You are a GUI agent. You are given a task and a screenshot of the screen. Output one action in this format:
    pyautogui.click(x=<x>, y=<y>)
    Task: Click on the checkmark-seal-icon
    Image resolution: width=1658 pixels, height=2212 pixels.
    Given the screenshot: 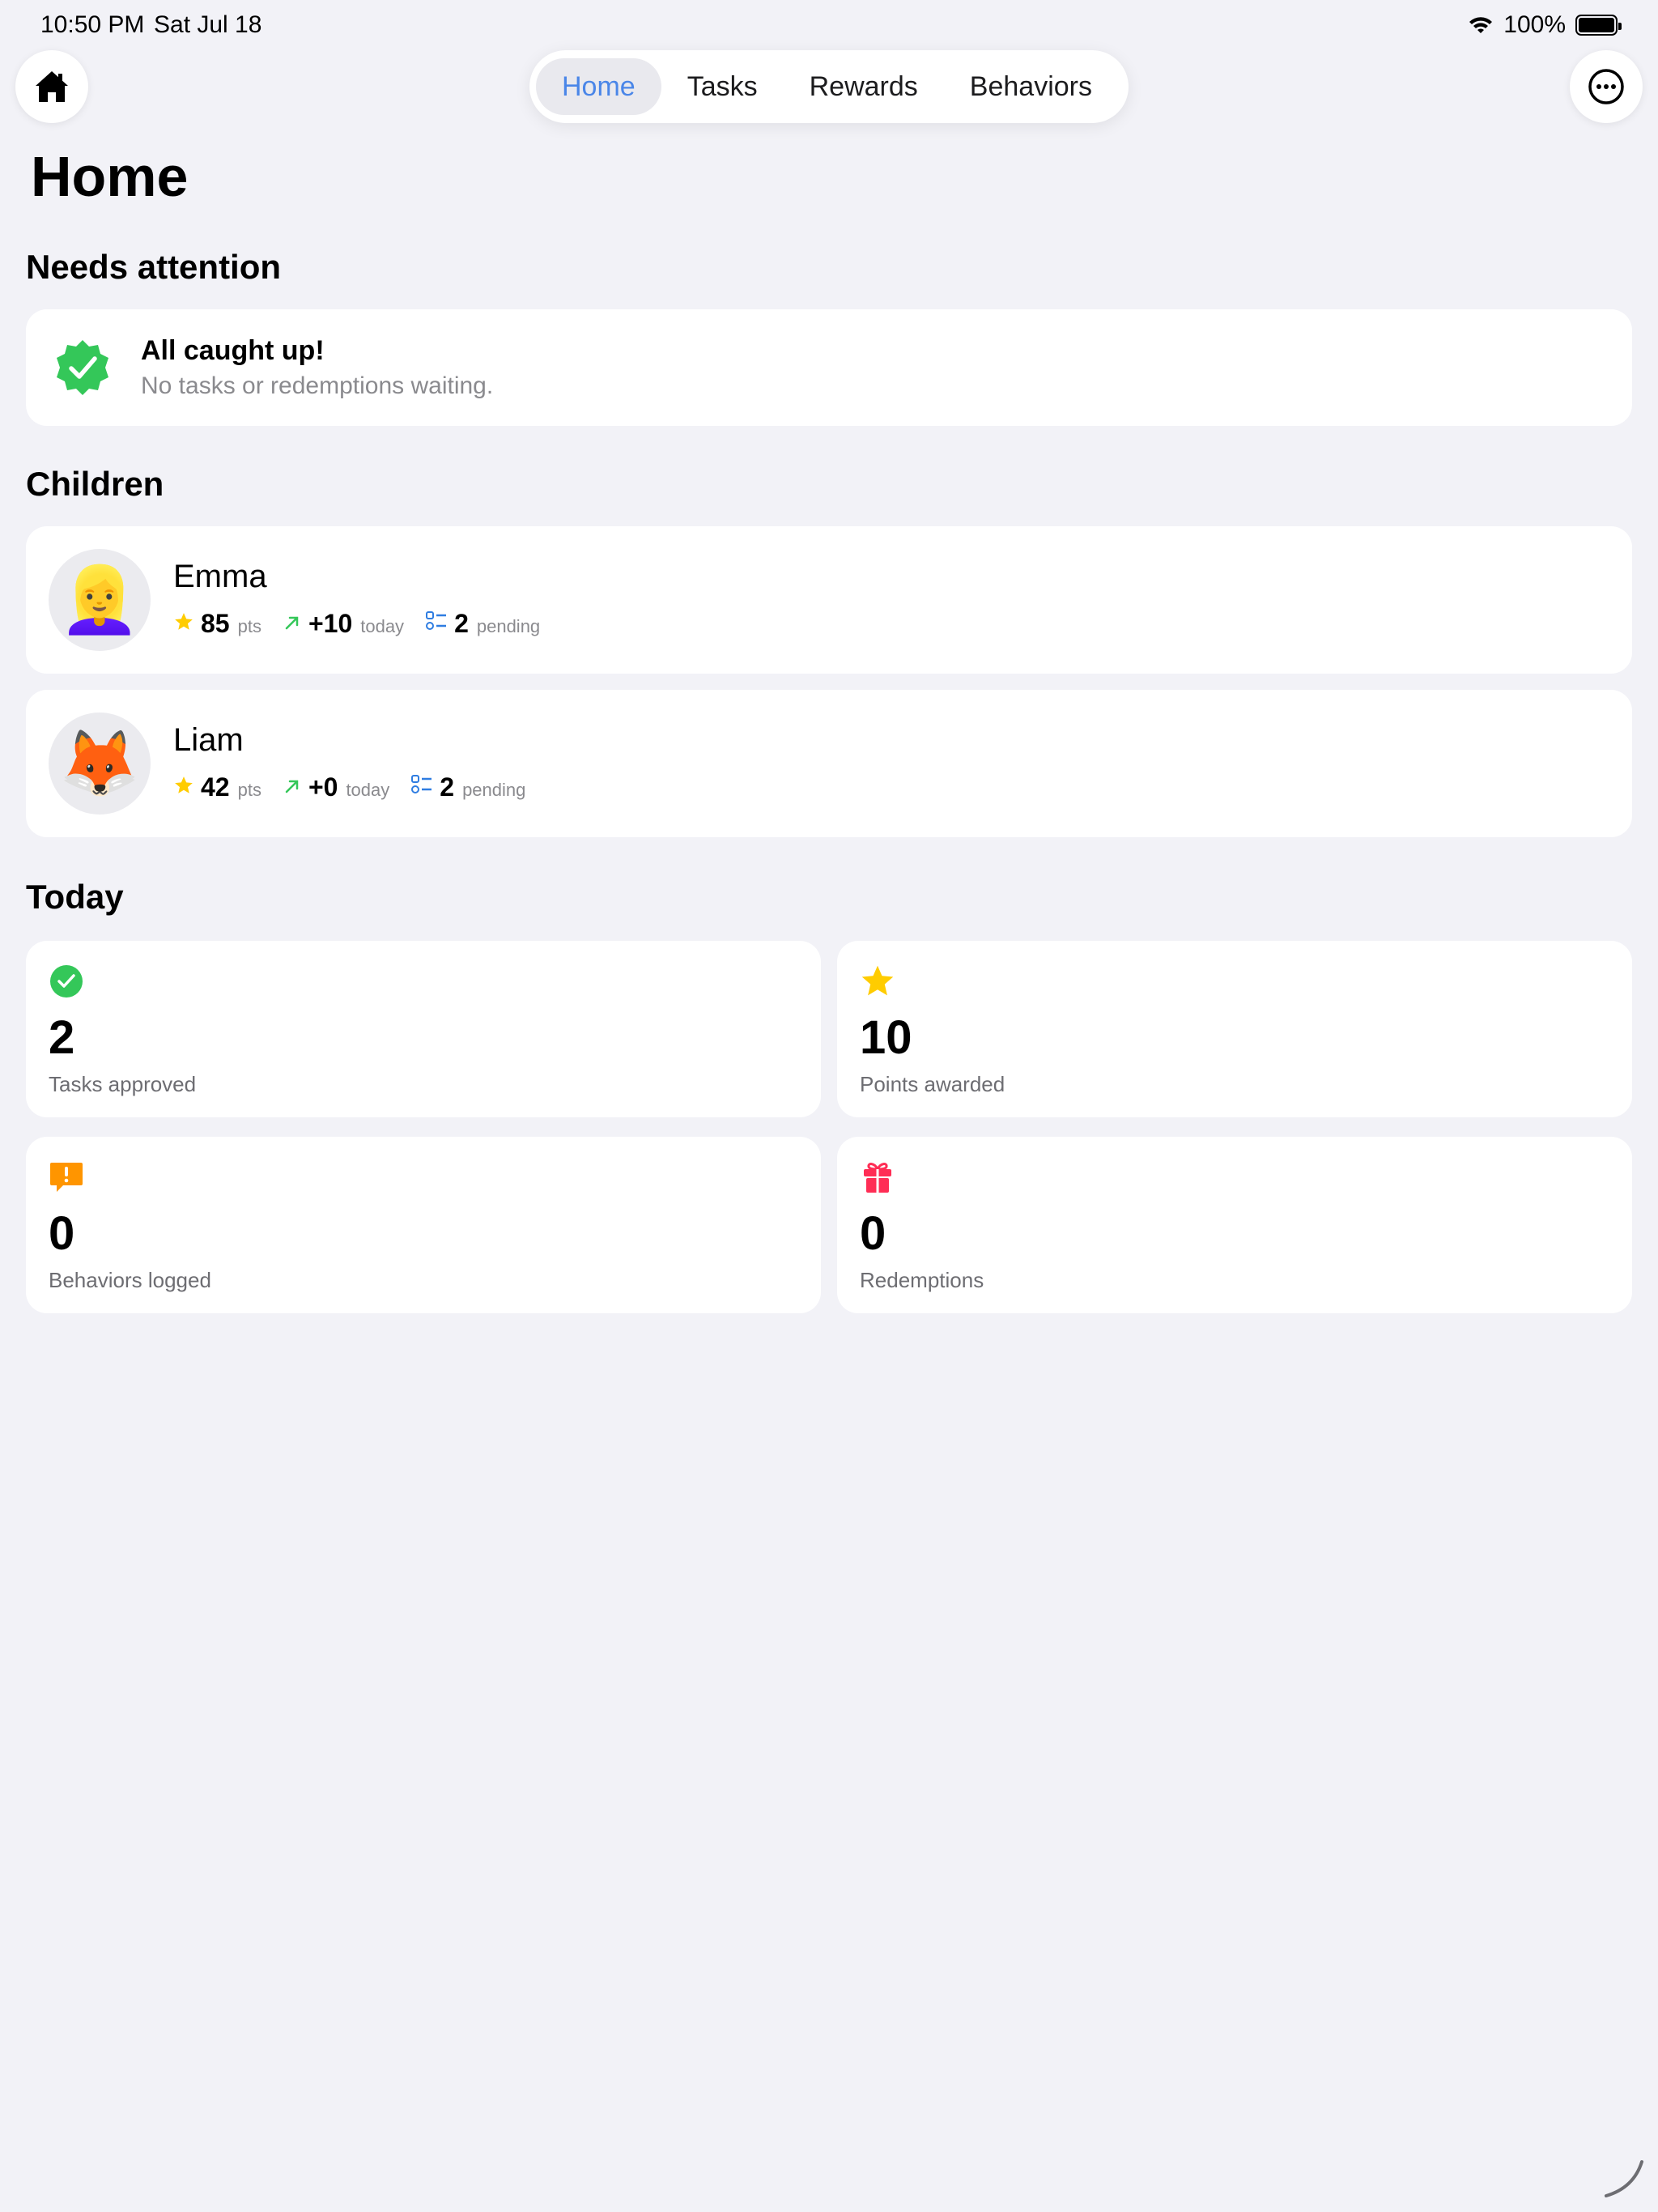 What is the action you would take?
    pyautogui.click(x=82, y=368)
    